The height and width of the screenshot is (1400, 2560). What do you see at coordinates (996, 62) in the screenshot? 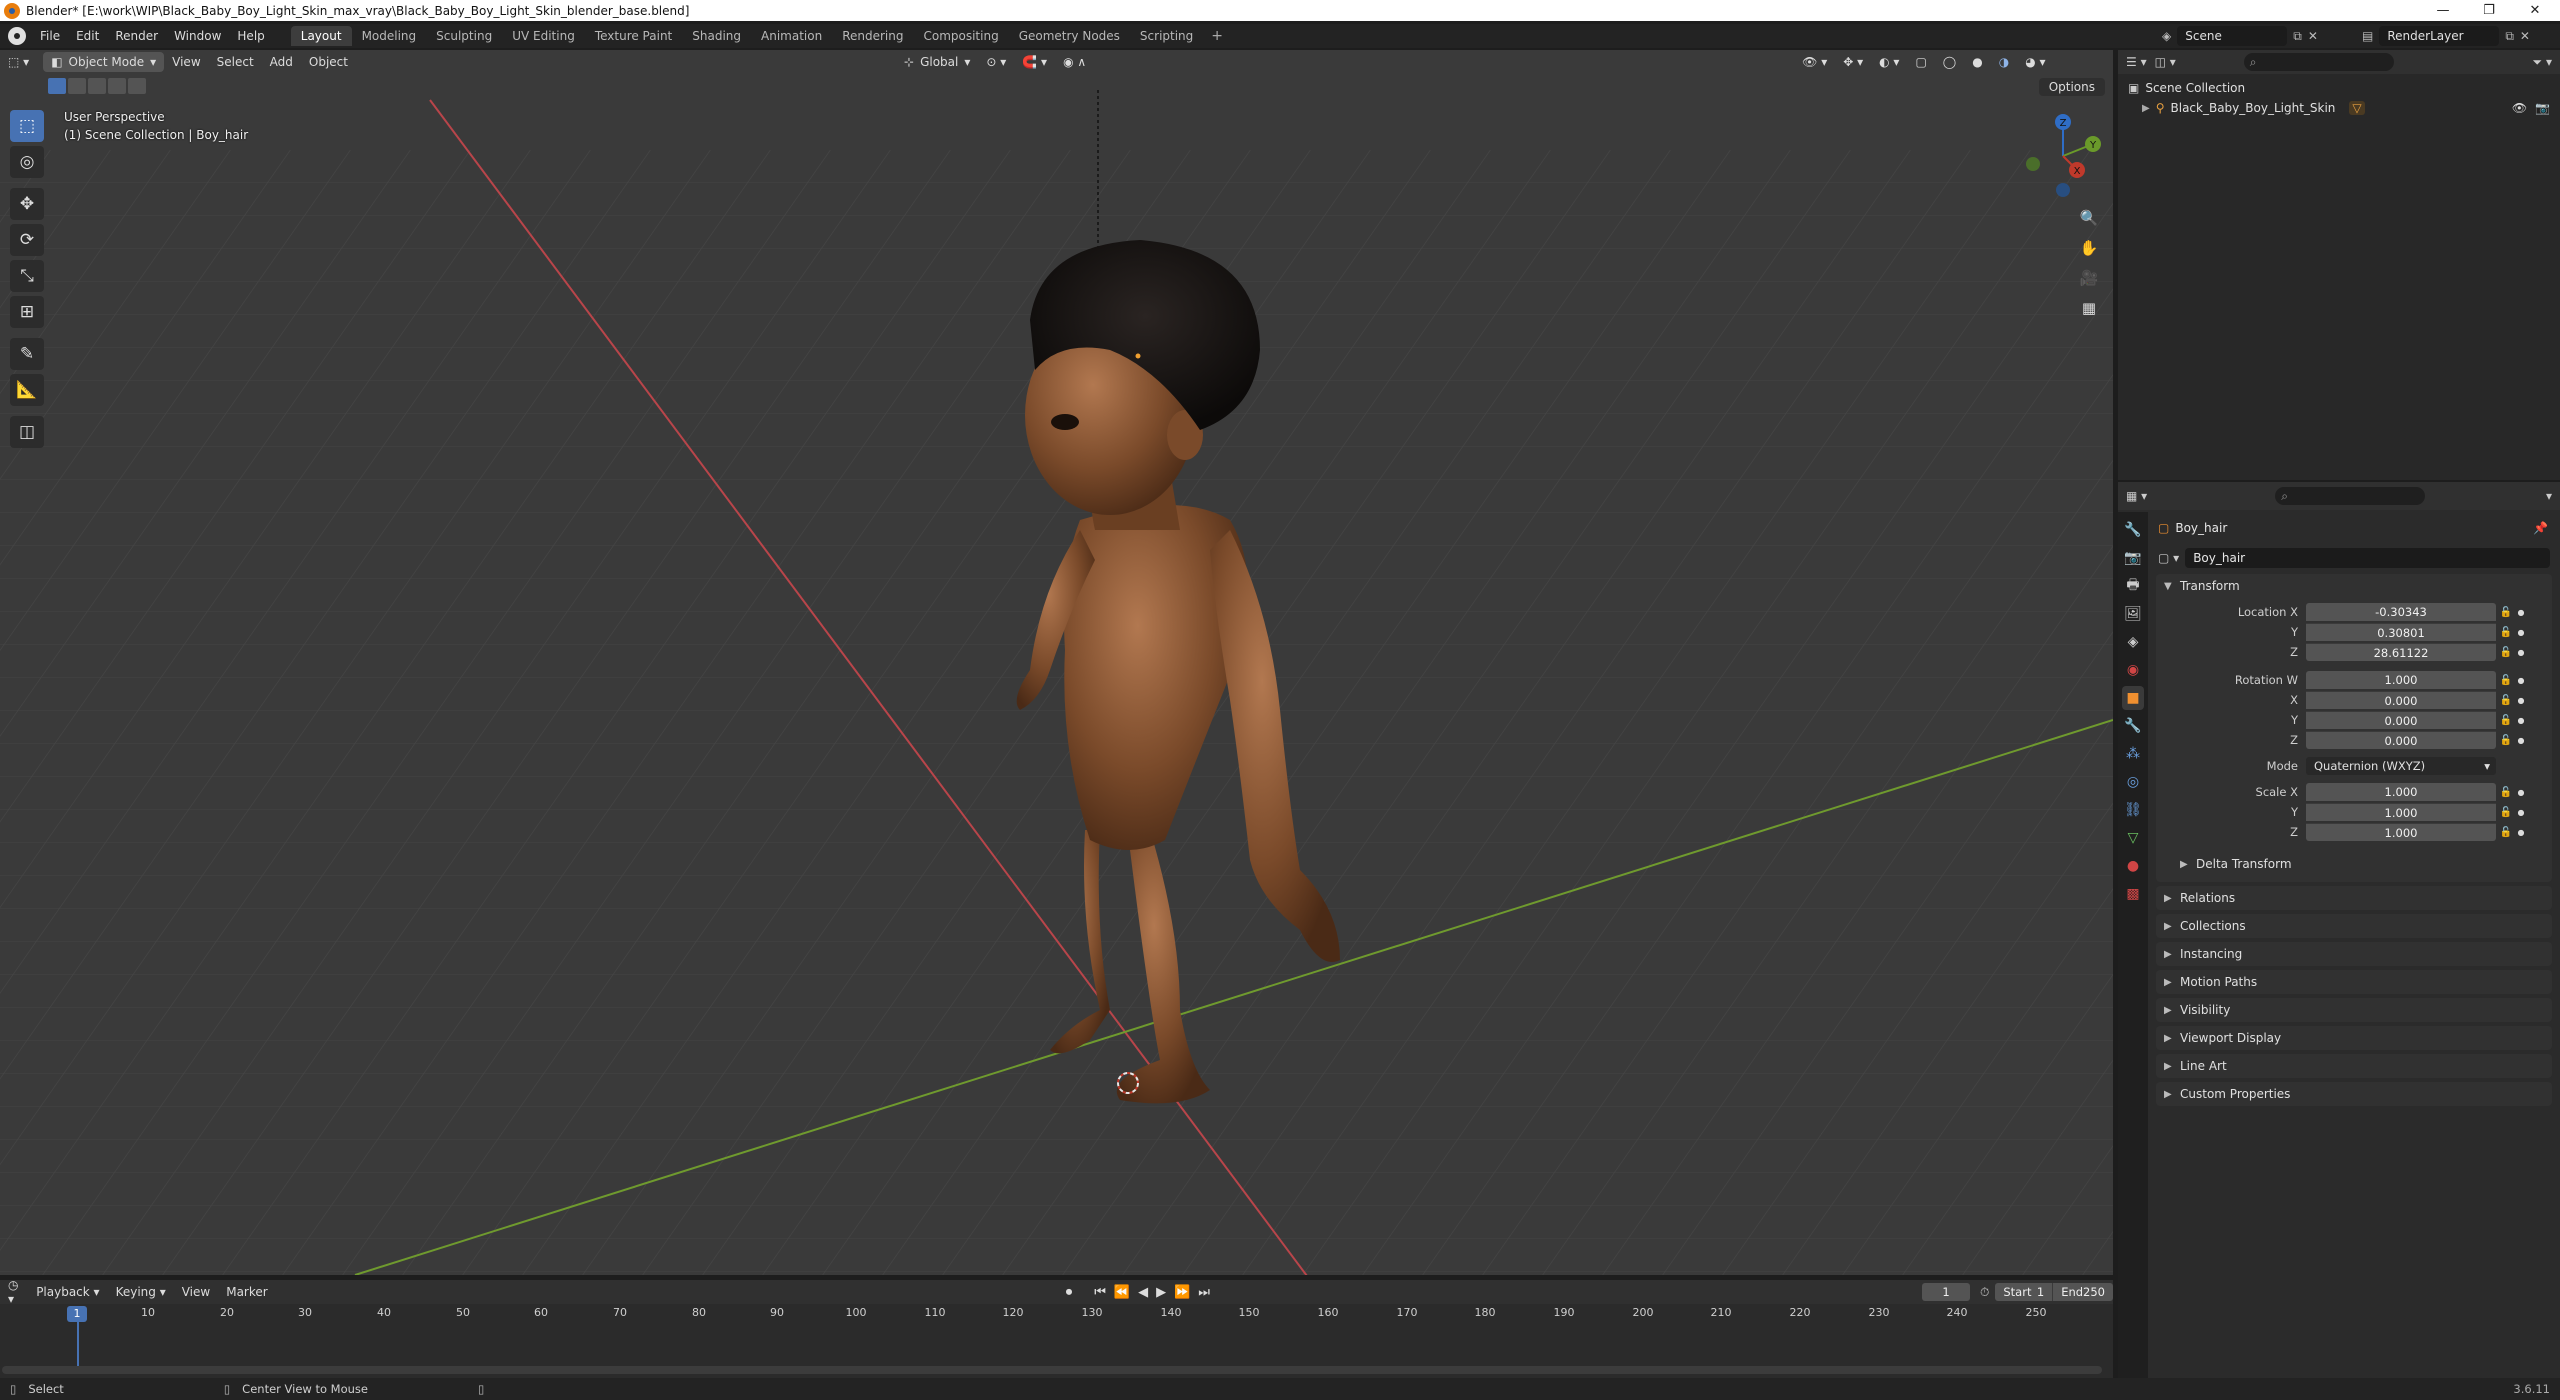
I see `pivot-point-dropdown: ⊙ ▾` at bounding box center [996, 62].